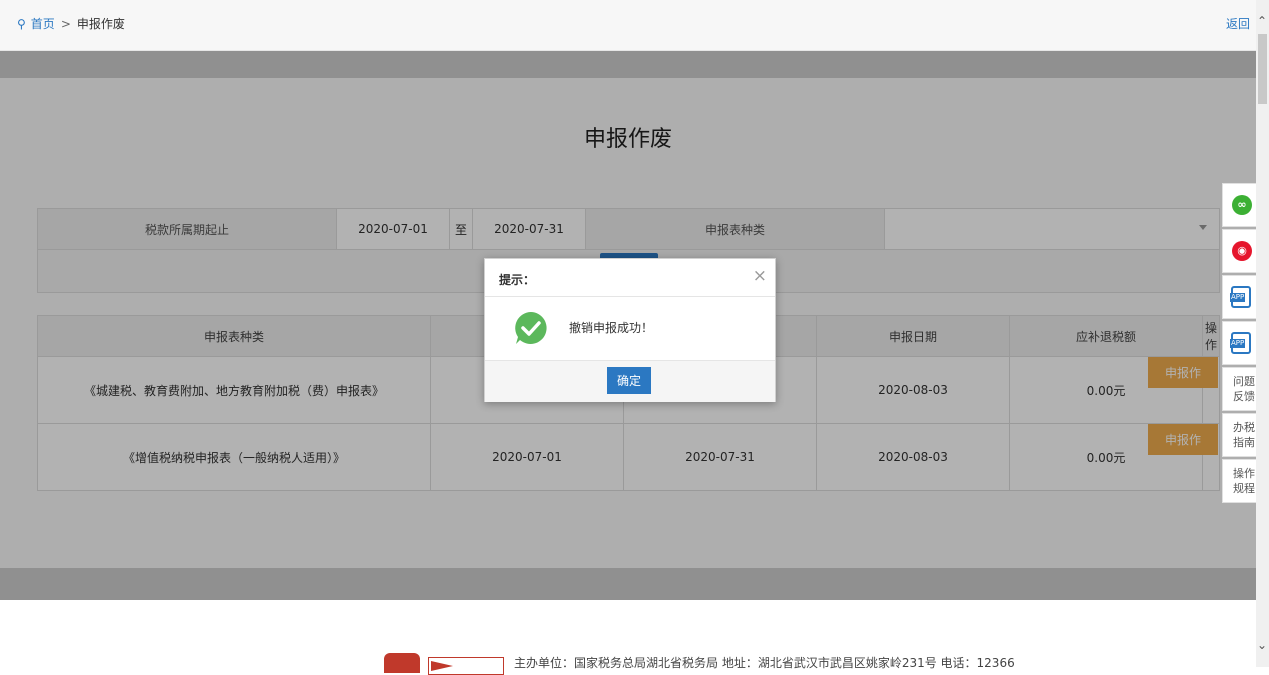 This screenshot has width=1269, height=675. What do you see at coordinates (1244, 442) in the screenshot?
I see `side-item-label: 指南` at bounding box center [1244, 442].